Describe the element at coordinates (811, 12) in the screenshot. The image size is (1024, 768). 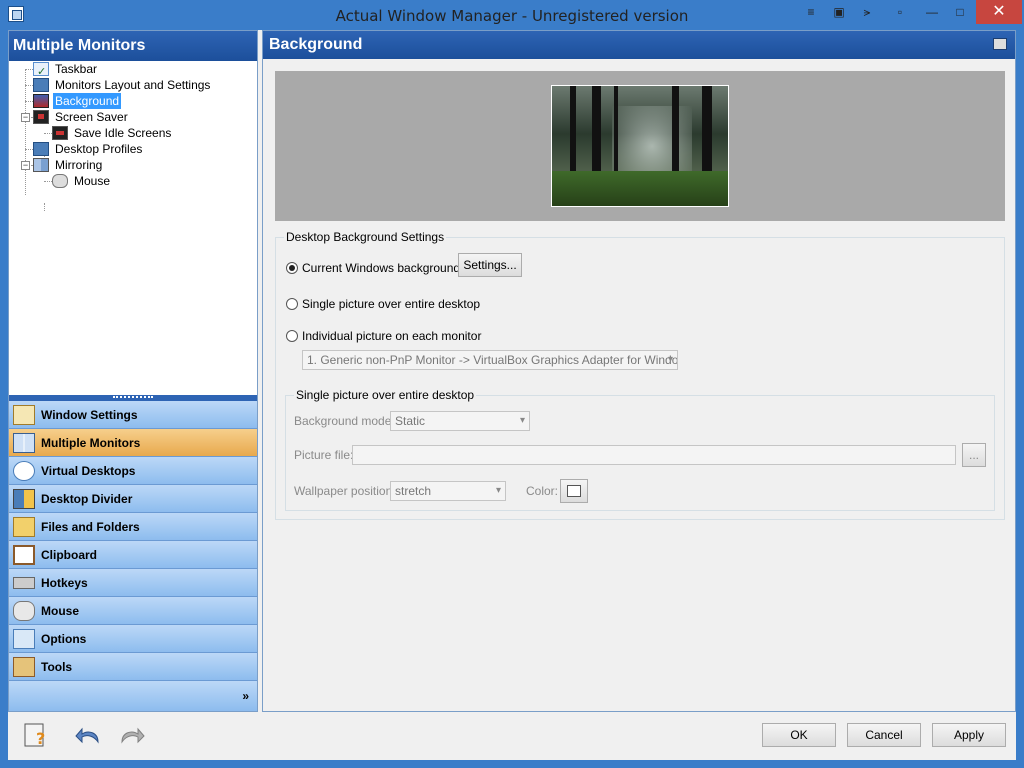
I see `pin-icon: ≡` at that location.